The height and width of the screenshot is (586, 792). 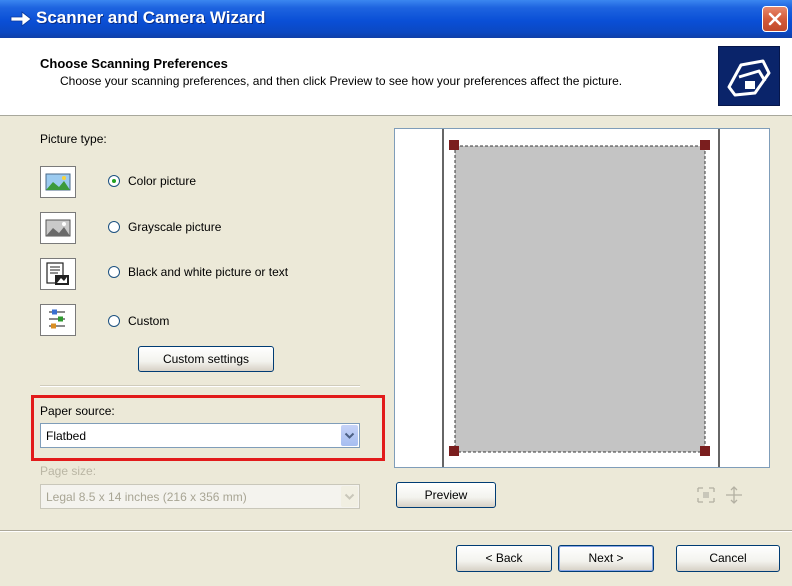 What do you see at coordinates (446, 495) in the screenshot?
I see `preview-button: Preview` at bounding box center [446, 495].